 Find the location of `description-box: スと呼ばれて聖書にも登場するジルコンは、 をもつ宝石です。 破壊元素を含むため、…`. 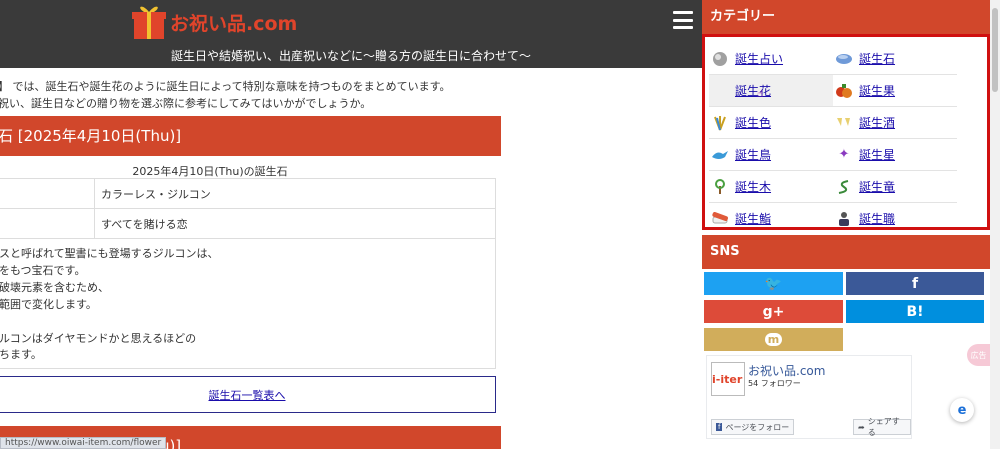

description-box: スと呼ばれて聖書にも登場するジルコンは、 をもつ宝石です。 破壊元素を含むため、… is located at coordinates (248, 303).